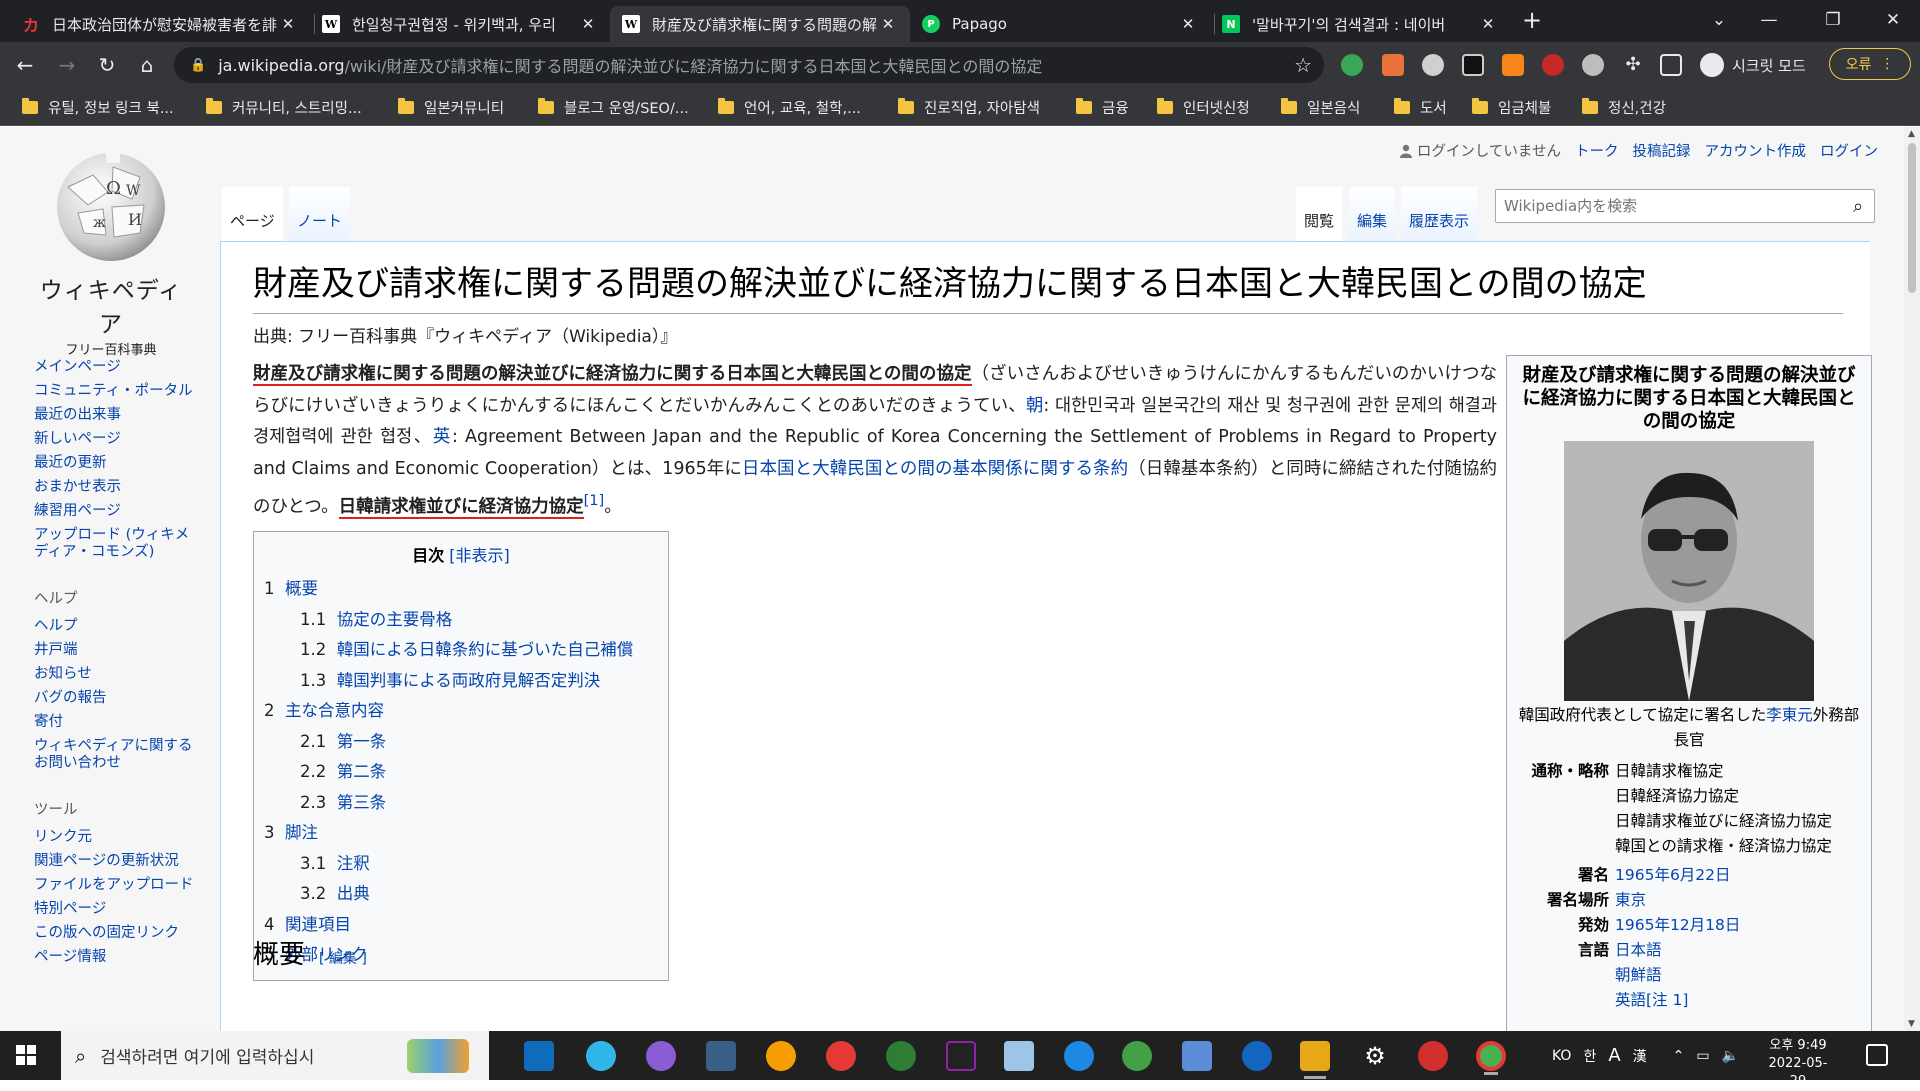 This screenshot has width=1920, height=1091. Describe the element at coordinates (901, 1056) in the screenshot. I see `globe-app-icon` at that location.